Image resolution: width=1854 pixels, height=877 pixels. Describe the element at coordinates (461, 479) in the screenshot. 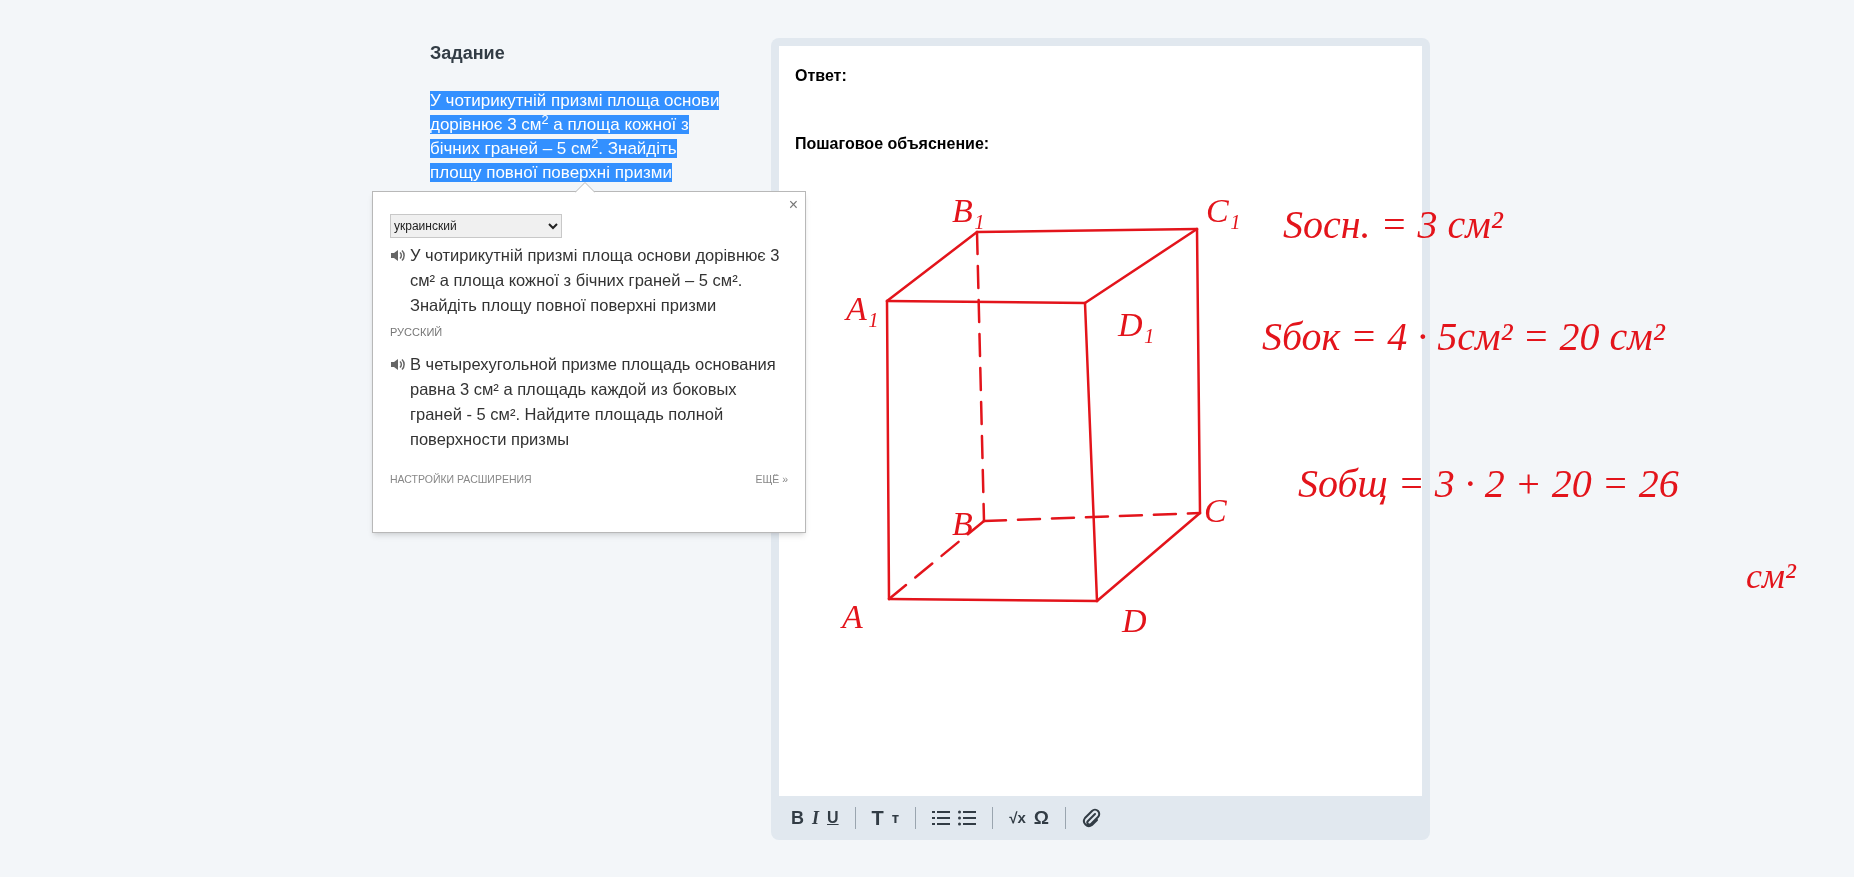

I see `settings-link: НАСТРОЙКИ РАСШИРЕНИЯ` at that location.